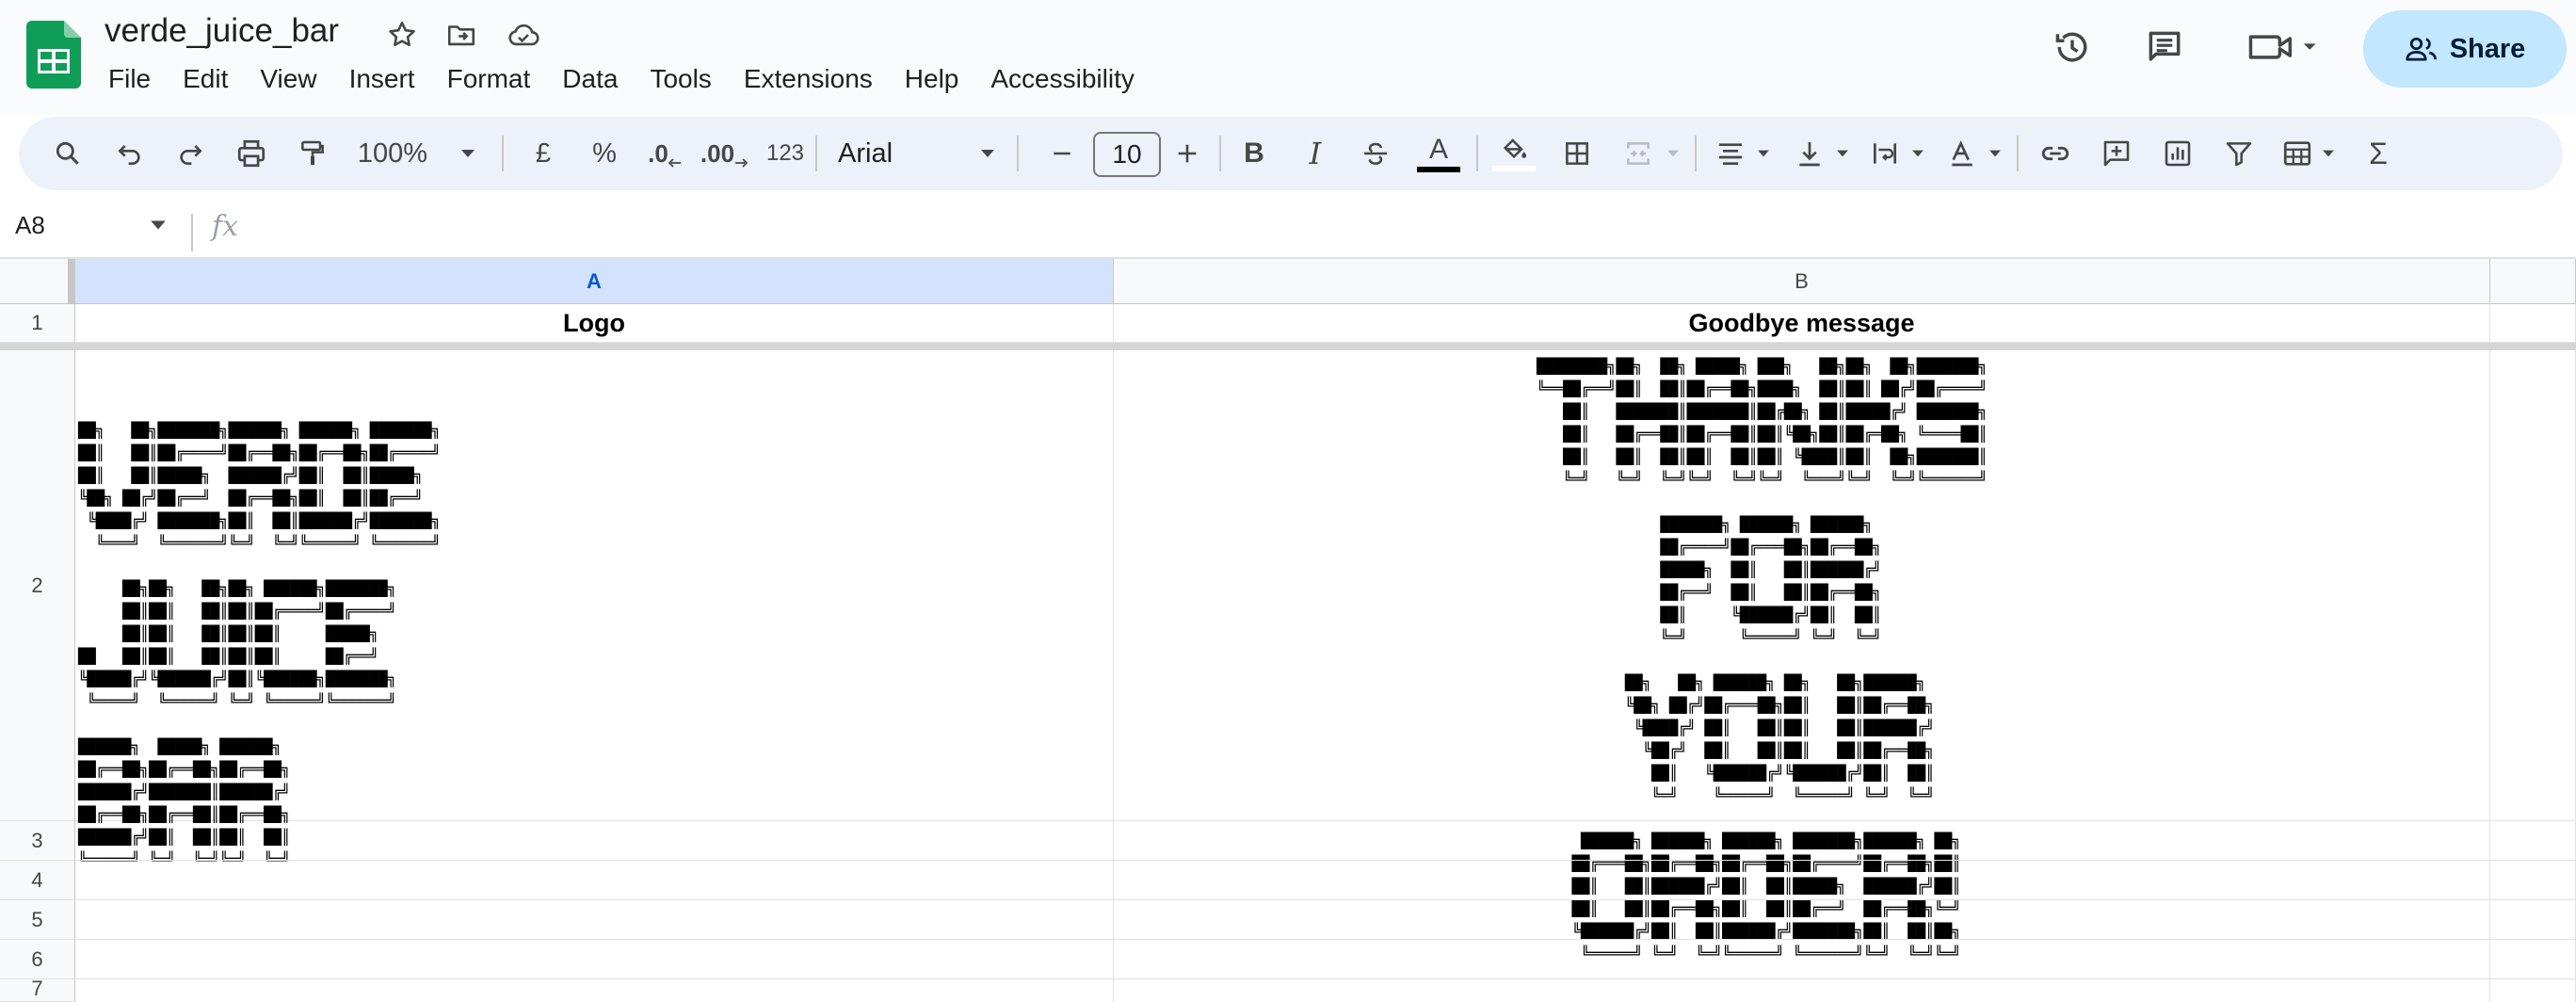  What do you see at coordinates (251, 153) in the screenshot?
I see `print-icon` at bounding box center [251, 153].